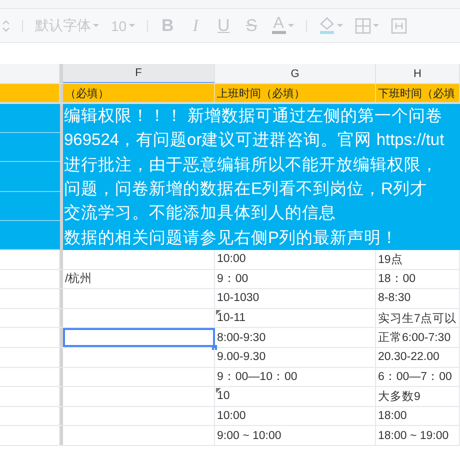 Image resolution: width=460 pixels, height=460 pixels. Describe the element at coordinates (295, 357) in the screenshot. I see `table-cell: 9.00-9.30` at that location.